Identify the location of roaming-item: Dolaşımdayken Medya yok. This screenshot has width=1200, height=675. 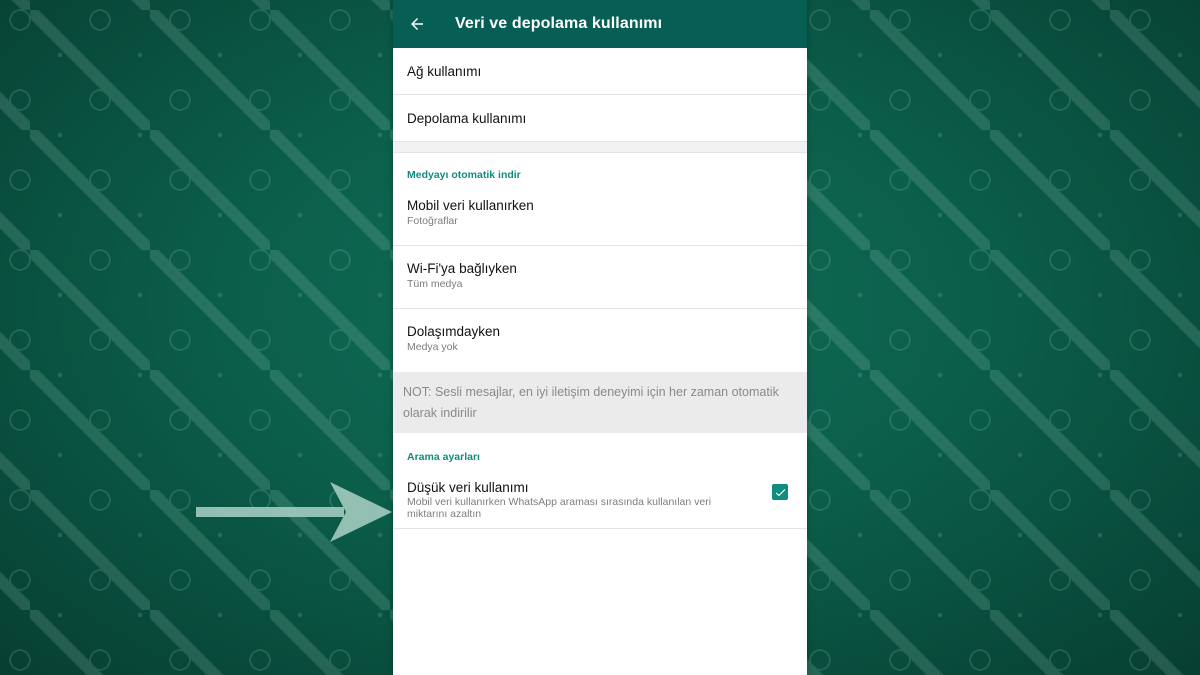
(600, 340).